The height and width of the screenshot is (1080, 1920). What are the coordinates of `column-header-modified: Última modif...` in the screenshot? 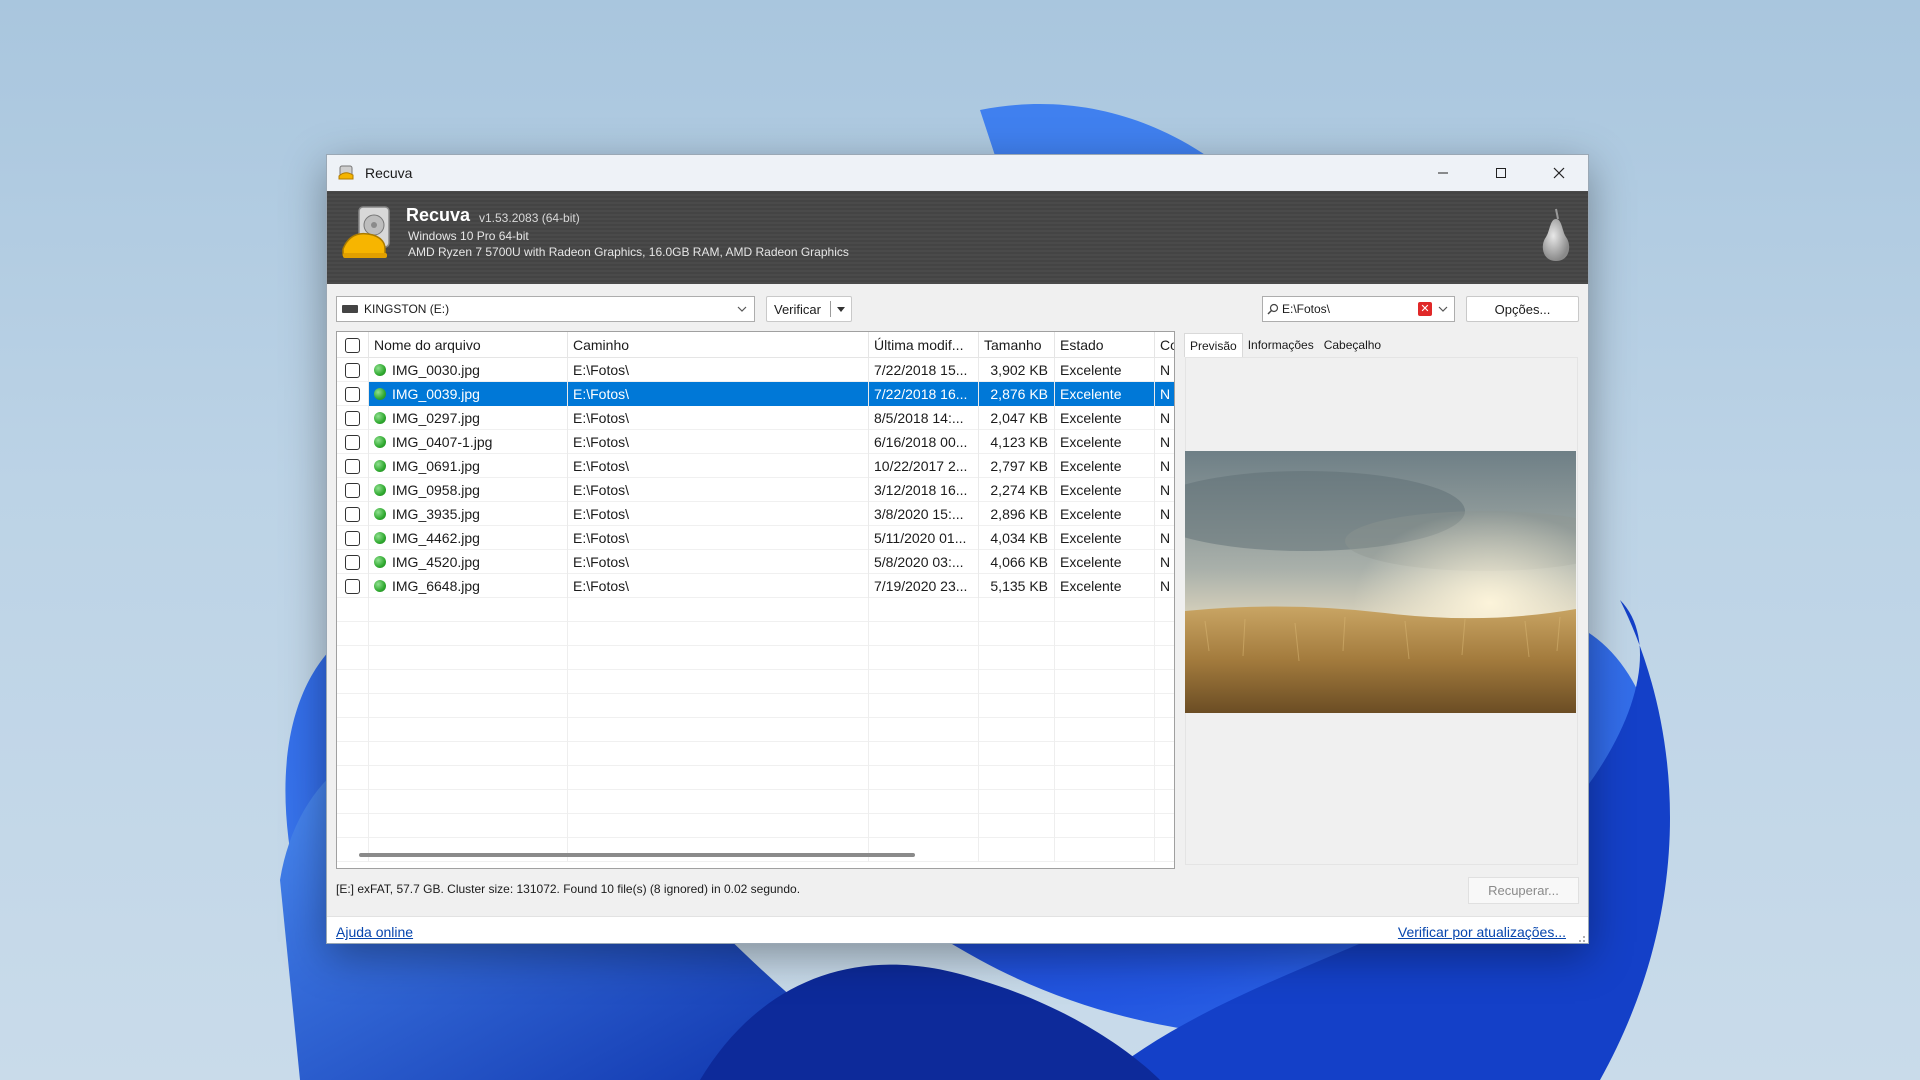 It's located at (924, 344).